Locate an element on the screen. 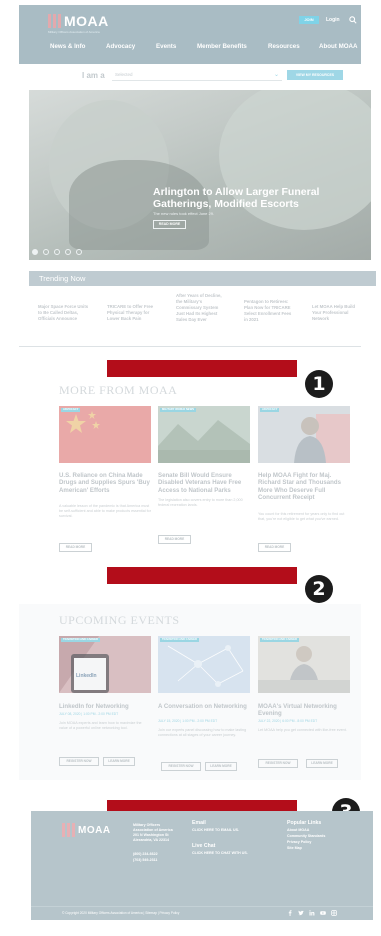 The height and width of the screenshot is (936, 381). nav-item-news: News & Info is located at coordinates (67, 46).